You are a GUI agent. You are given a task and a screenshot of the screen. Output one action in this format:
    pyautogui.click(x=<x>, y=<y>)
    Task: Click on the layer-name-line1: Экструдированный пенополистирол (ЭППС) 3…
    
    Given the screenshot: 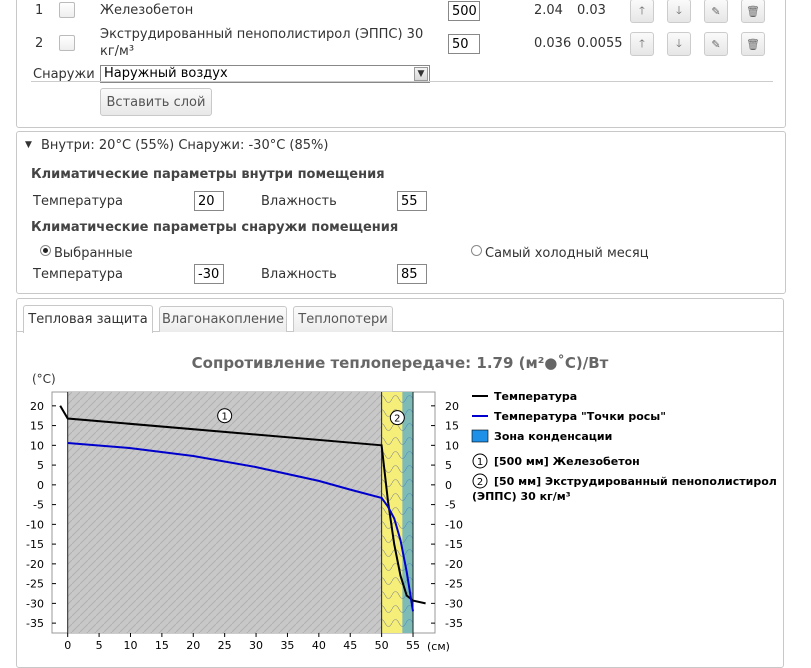 What is the action you would take?
    pyautogui.click(x=262, y=34)
    